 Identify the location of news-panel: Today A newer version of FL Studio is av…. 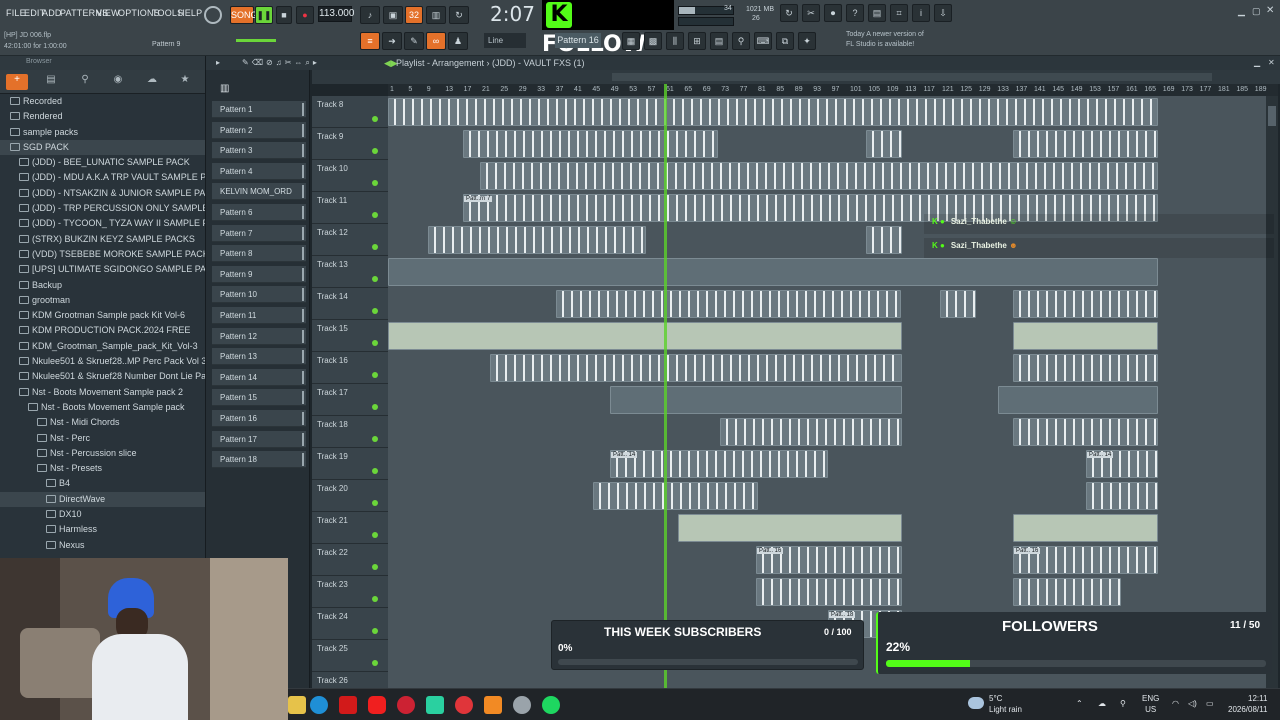
(885, 40).